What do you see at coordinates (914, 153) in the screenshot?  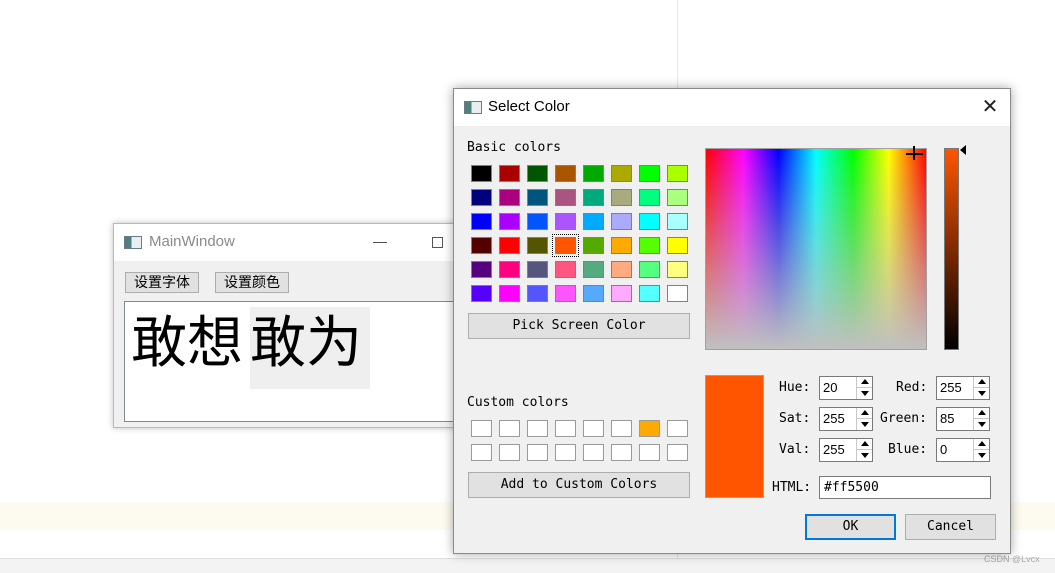 I see `picker-crosshair` at bounding box center [914, 153].